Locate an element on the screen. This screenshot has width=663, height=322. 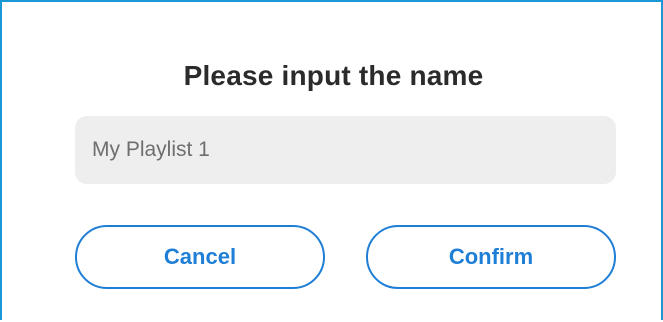
cancel-button: Cancel is located at coordinates (200, 257).